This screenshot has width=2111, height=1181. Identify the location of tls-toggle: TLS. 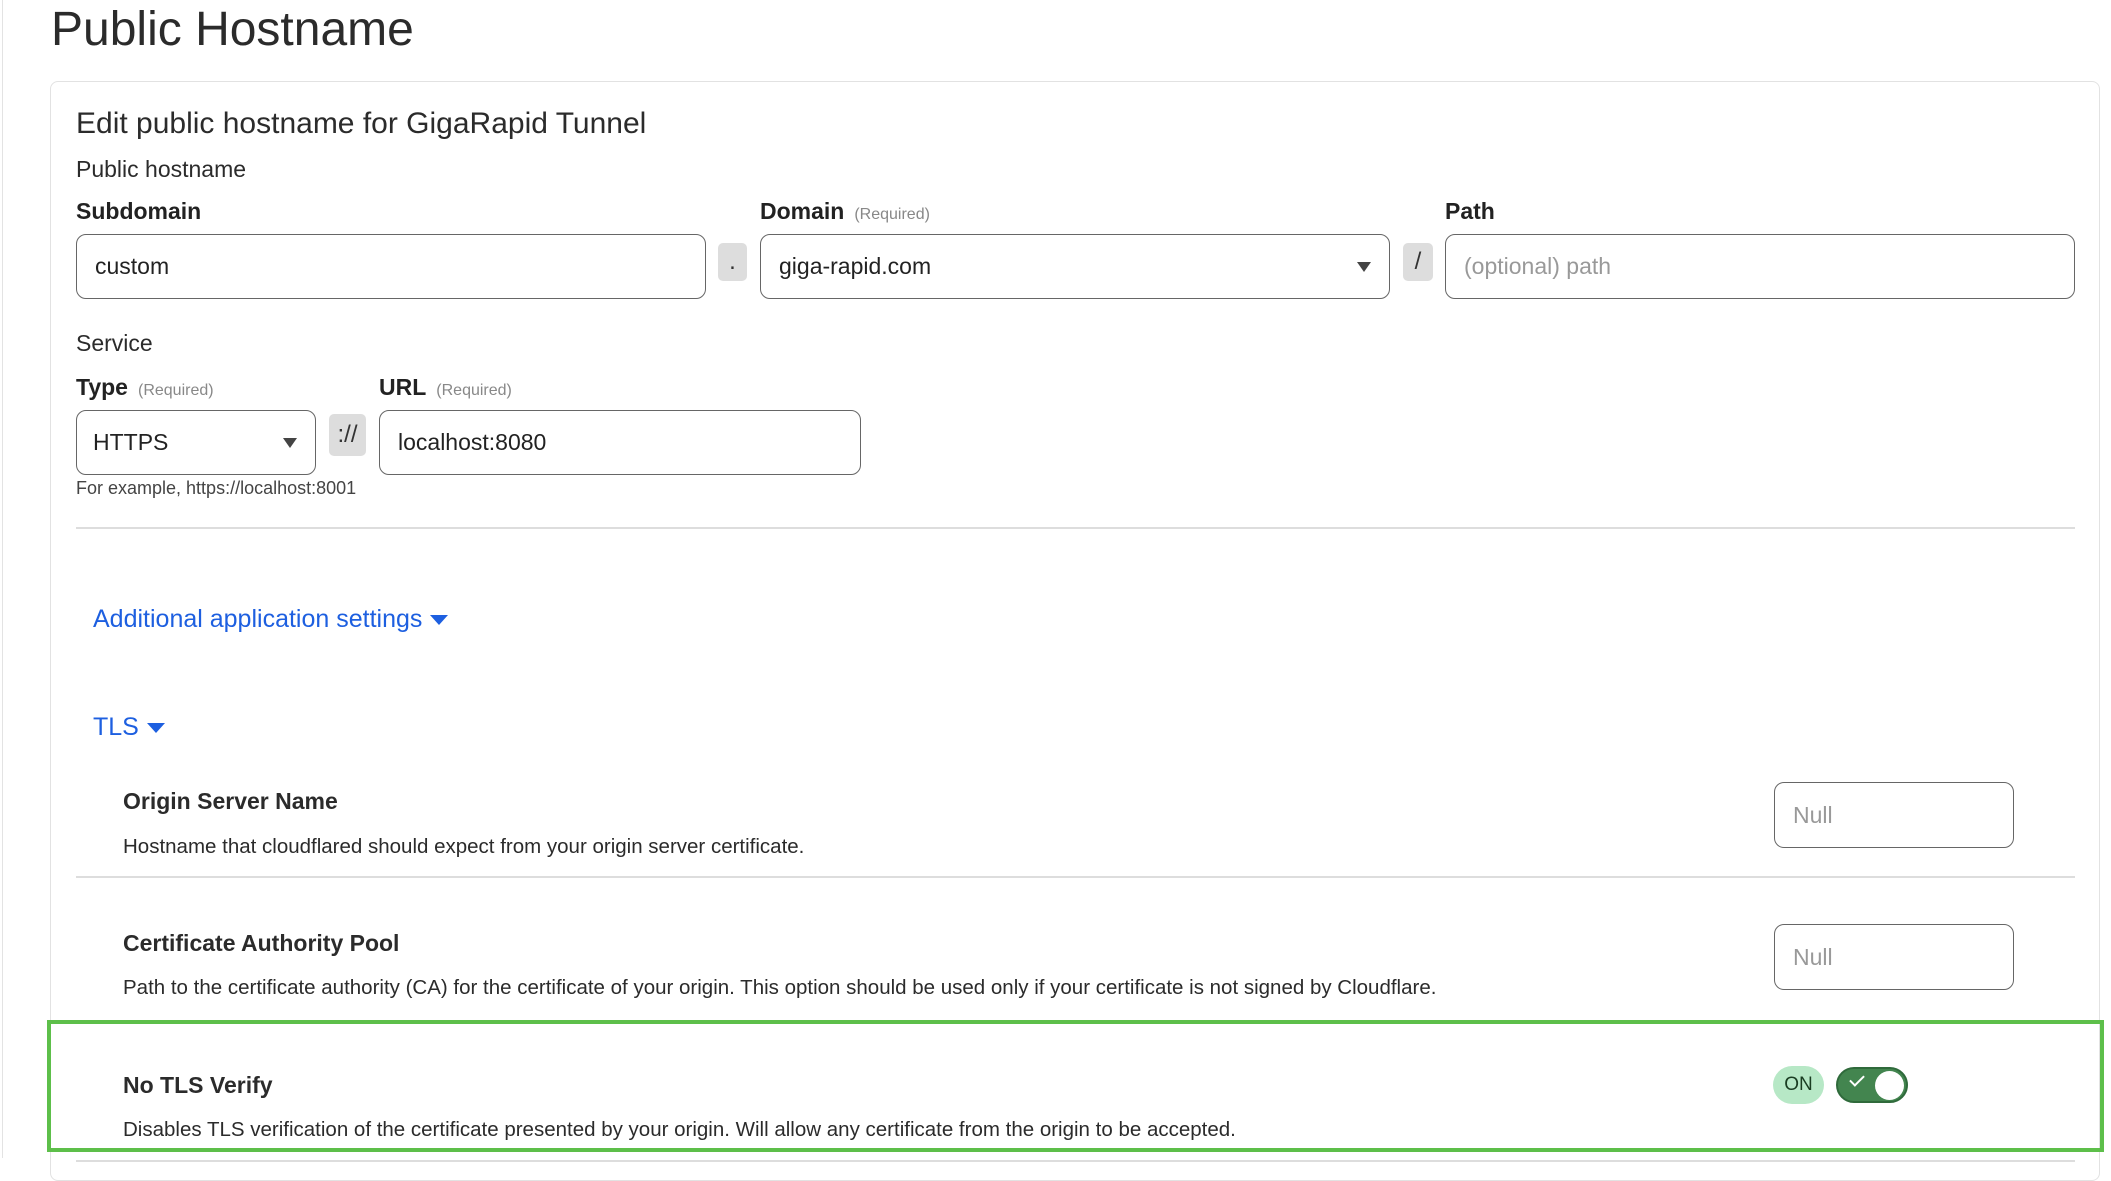
(129, 727).